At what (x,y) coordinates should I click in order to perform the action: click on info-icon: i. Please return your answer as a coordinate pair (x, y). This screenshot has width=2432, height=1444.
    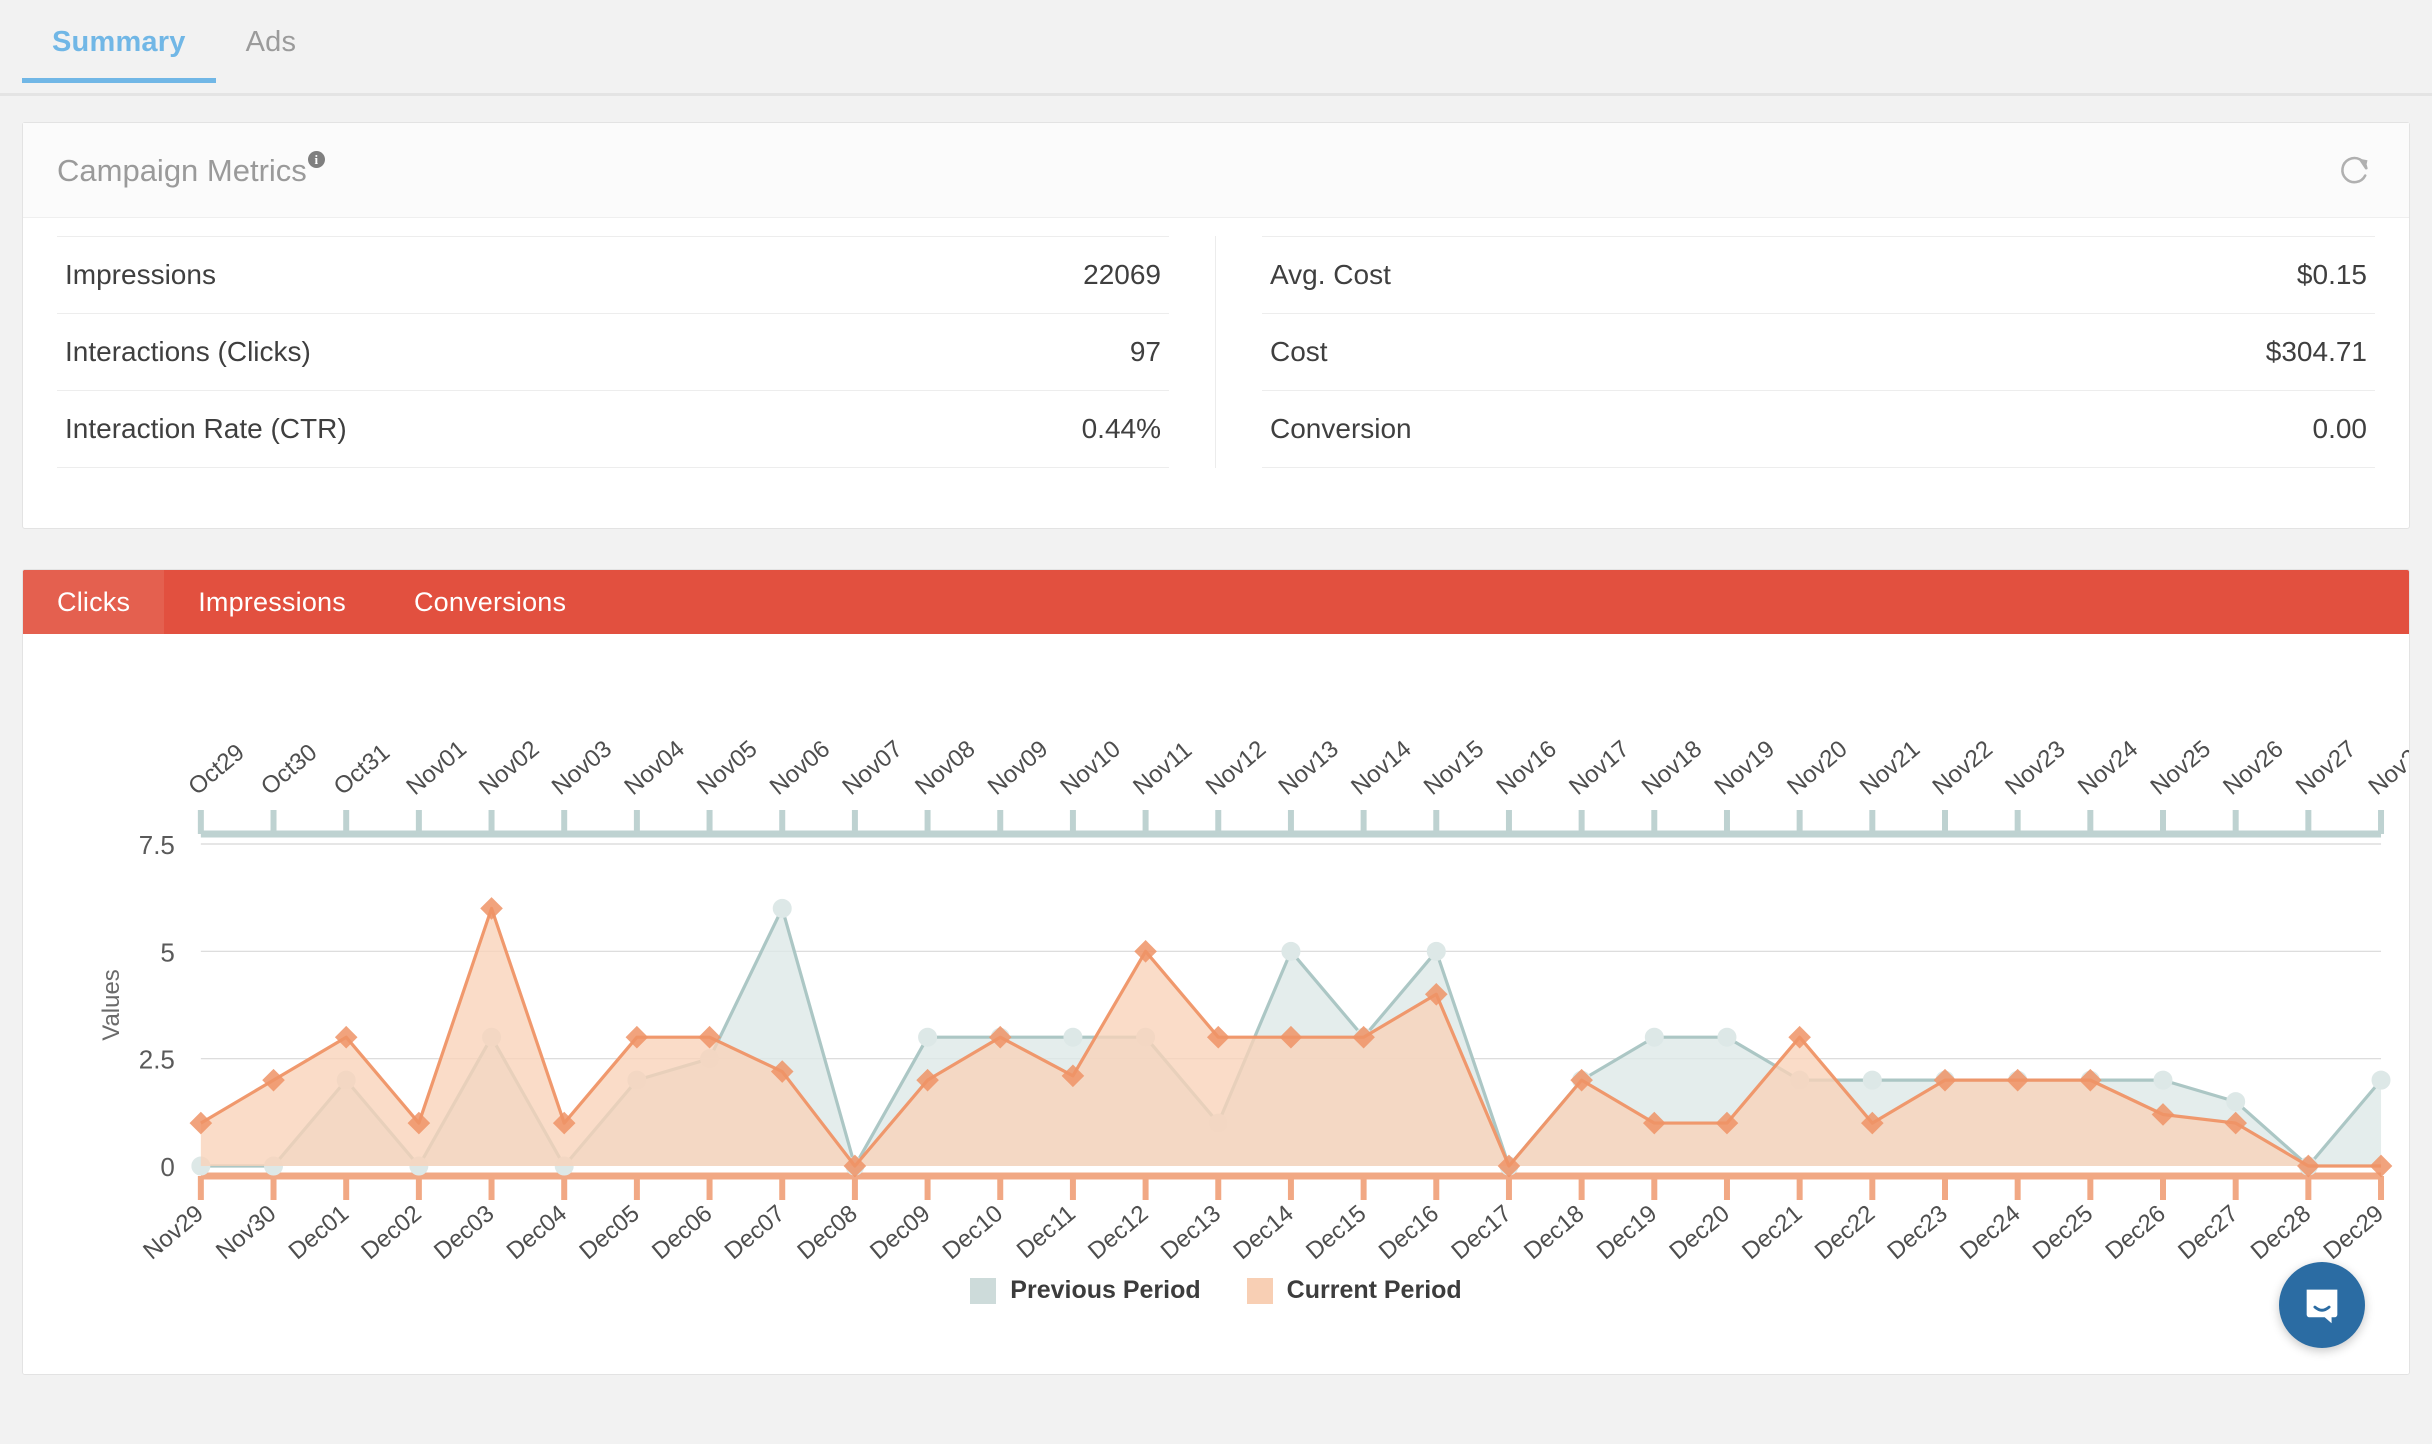
    Looking at the image, I should click on (316, 159).